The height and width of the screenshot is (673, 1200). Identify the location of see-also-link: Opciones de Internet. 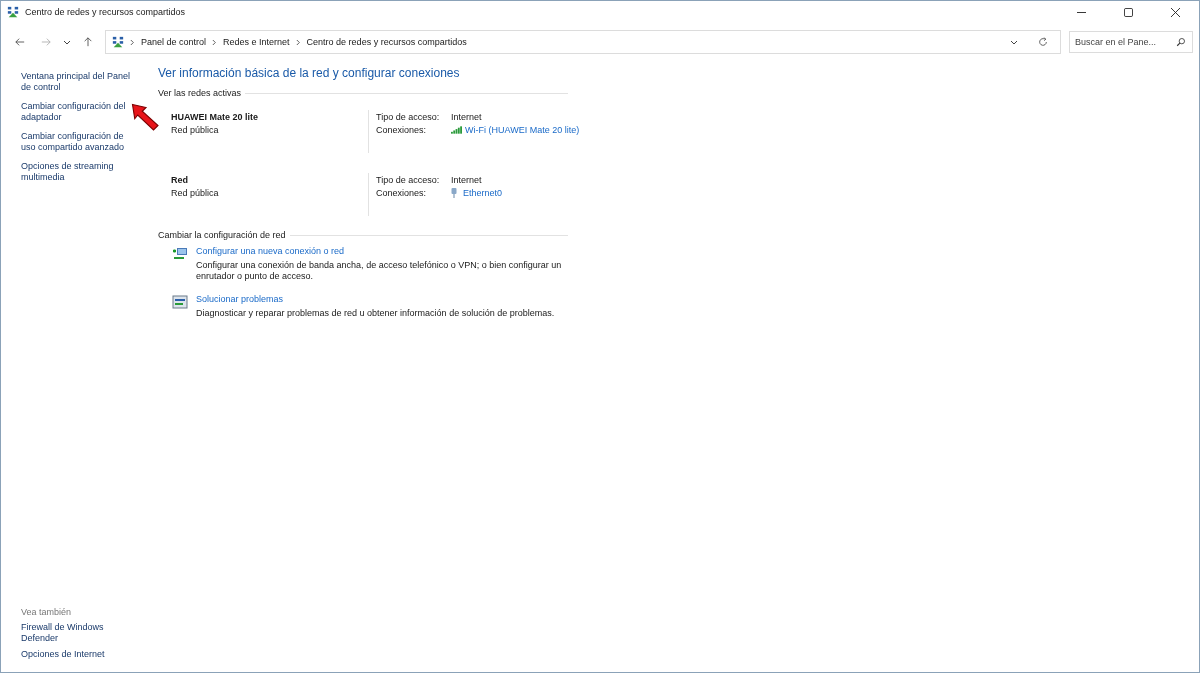
(63, 654).